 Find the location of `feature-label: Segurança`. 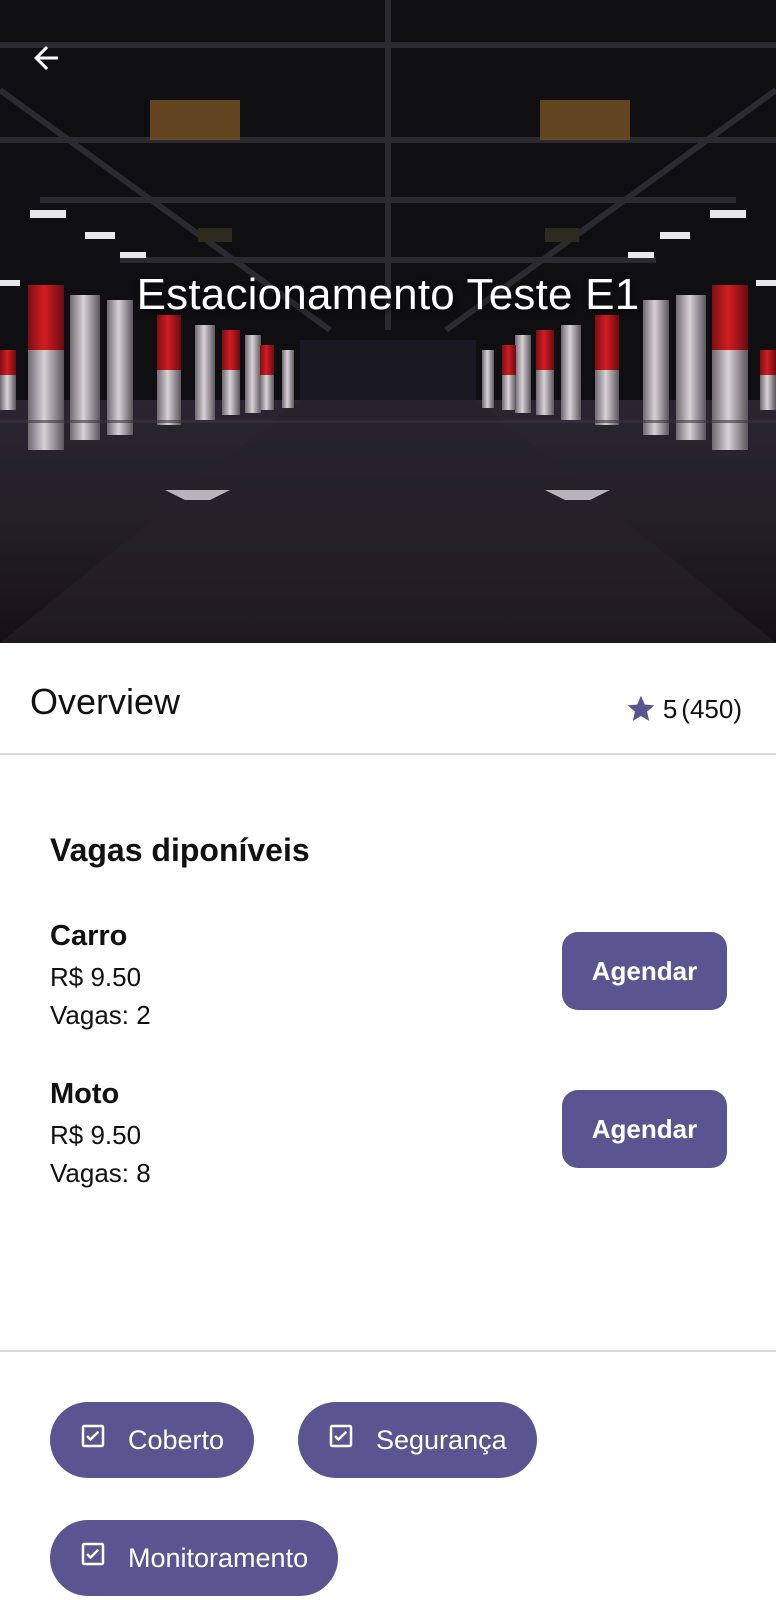

feature-label: Segurança is located at coordinates (441, 1439).